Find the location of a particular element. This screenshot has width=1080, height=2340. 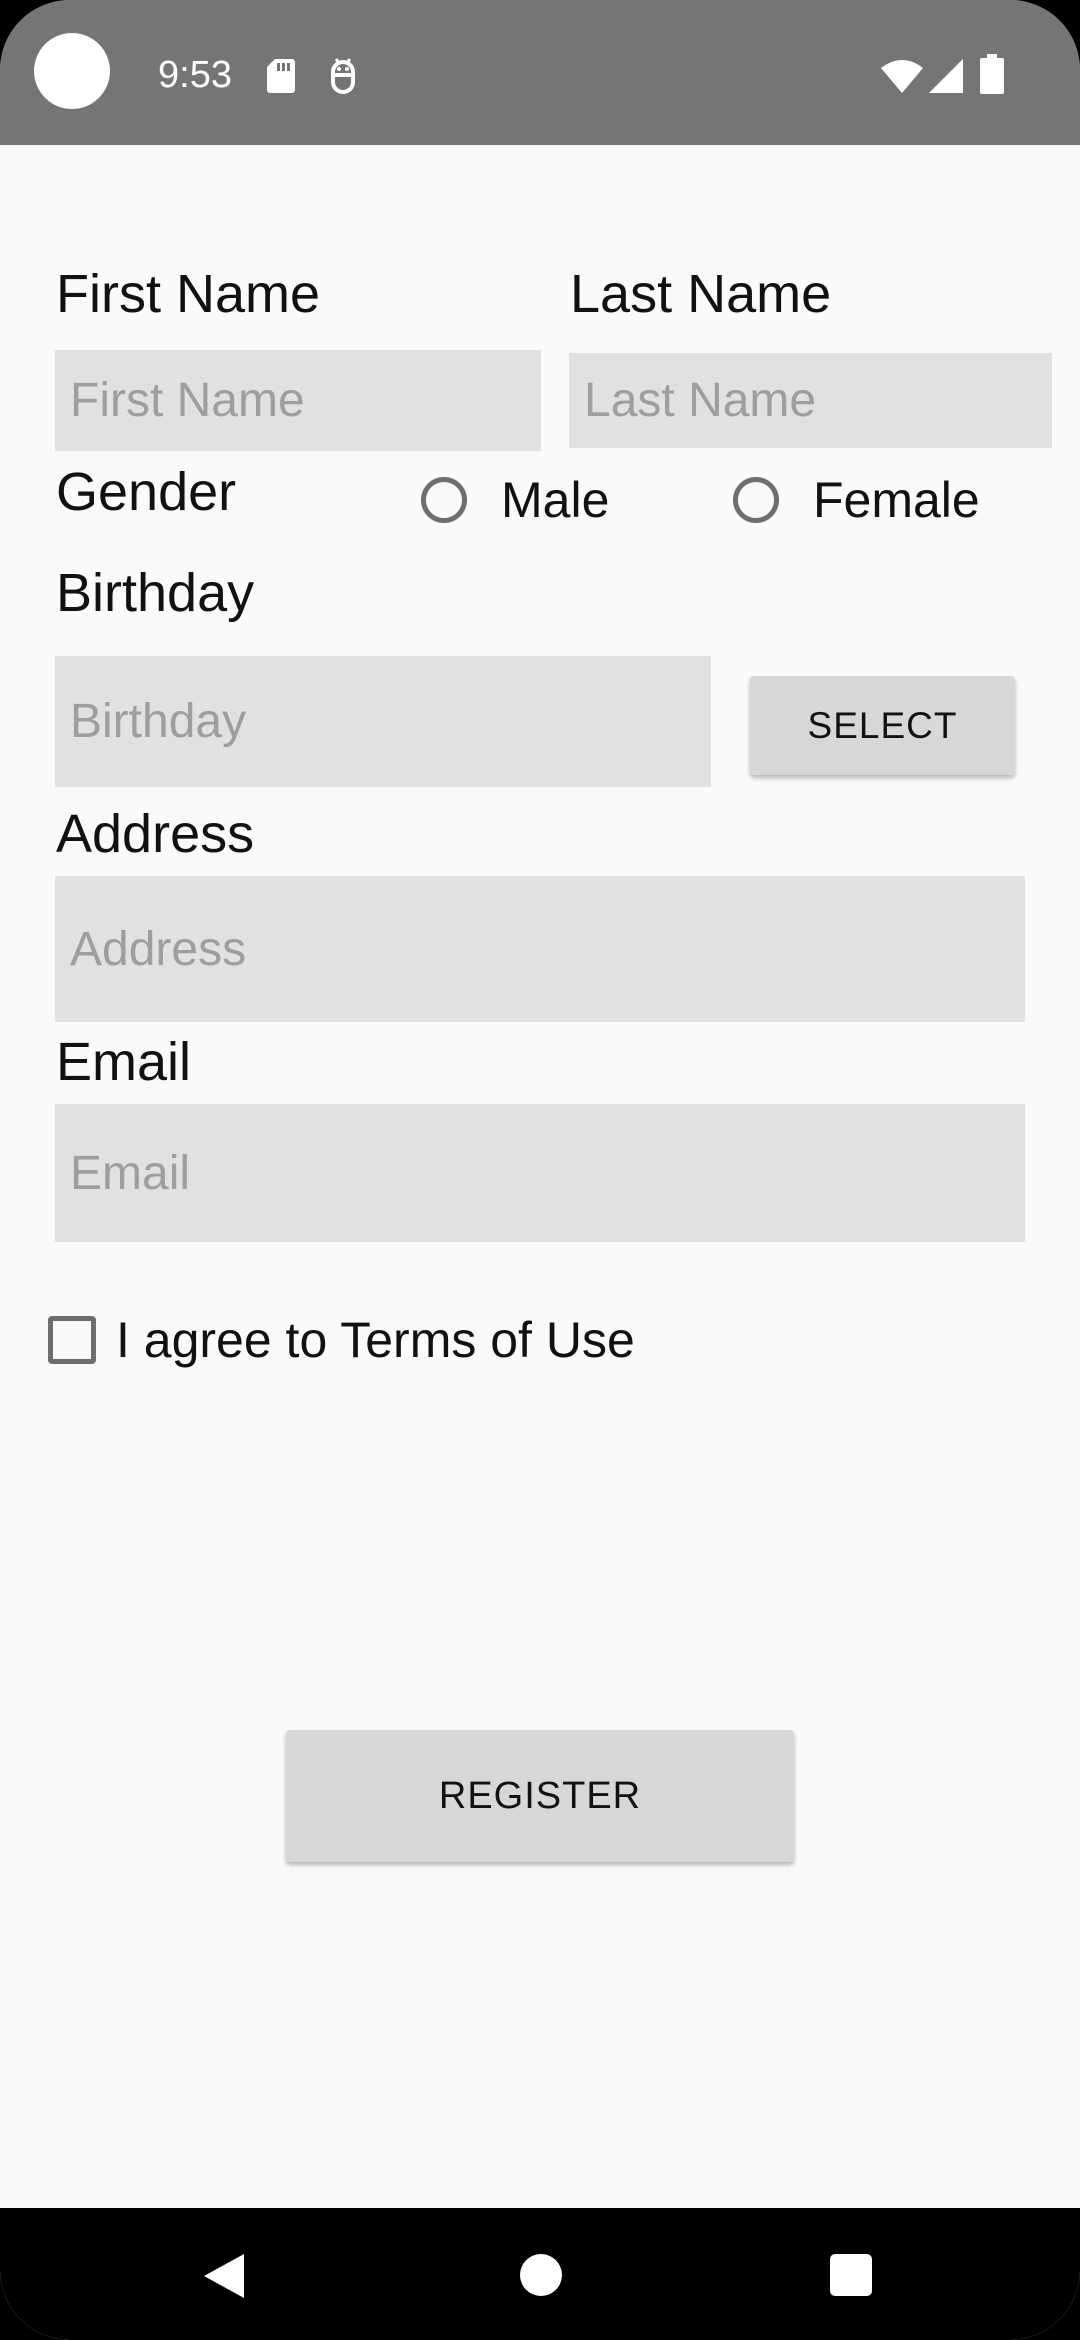

birthday-input is located at coordinates (383, 721).